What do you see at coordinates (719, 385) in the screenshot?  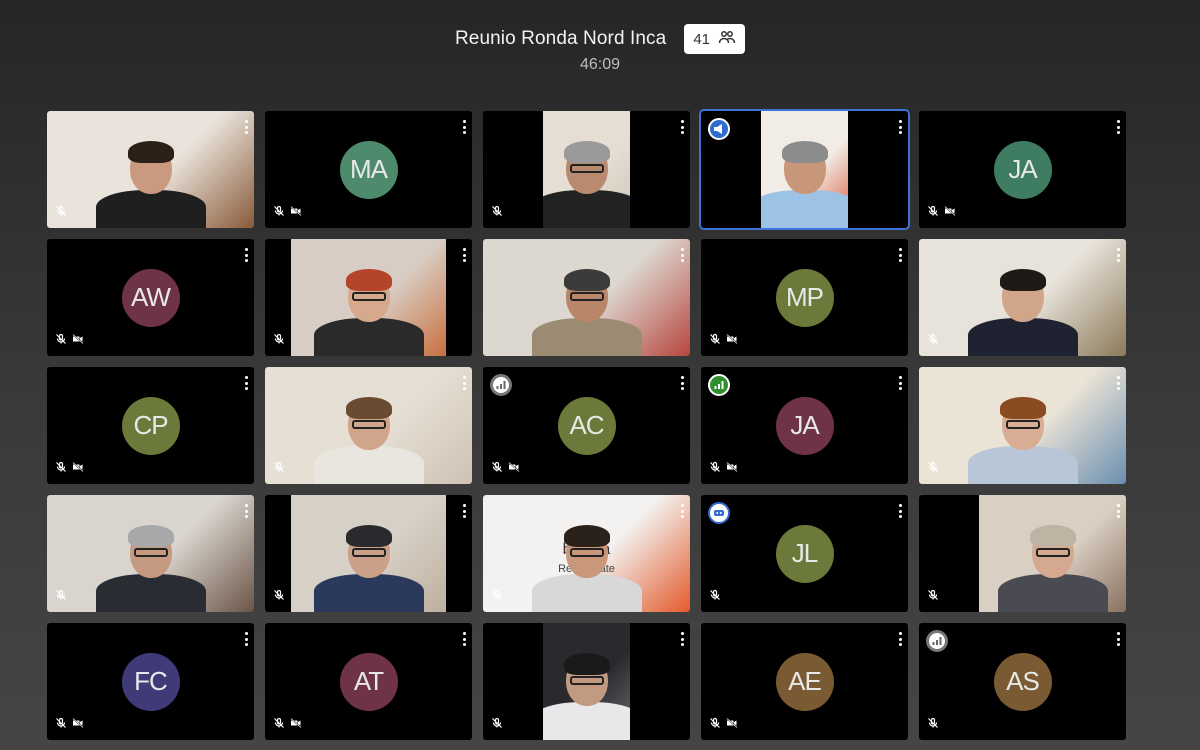 I see `audio-level-icon` at bounding box center [719, 385].